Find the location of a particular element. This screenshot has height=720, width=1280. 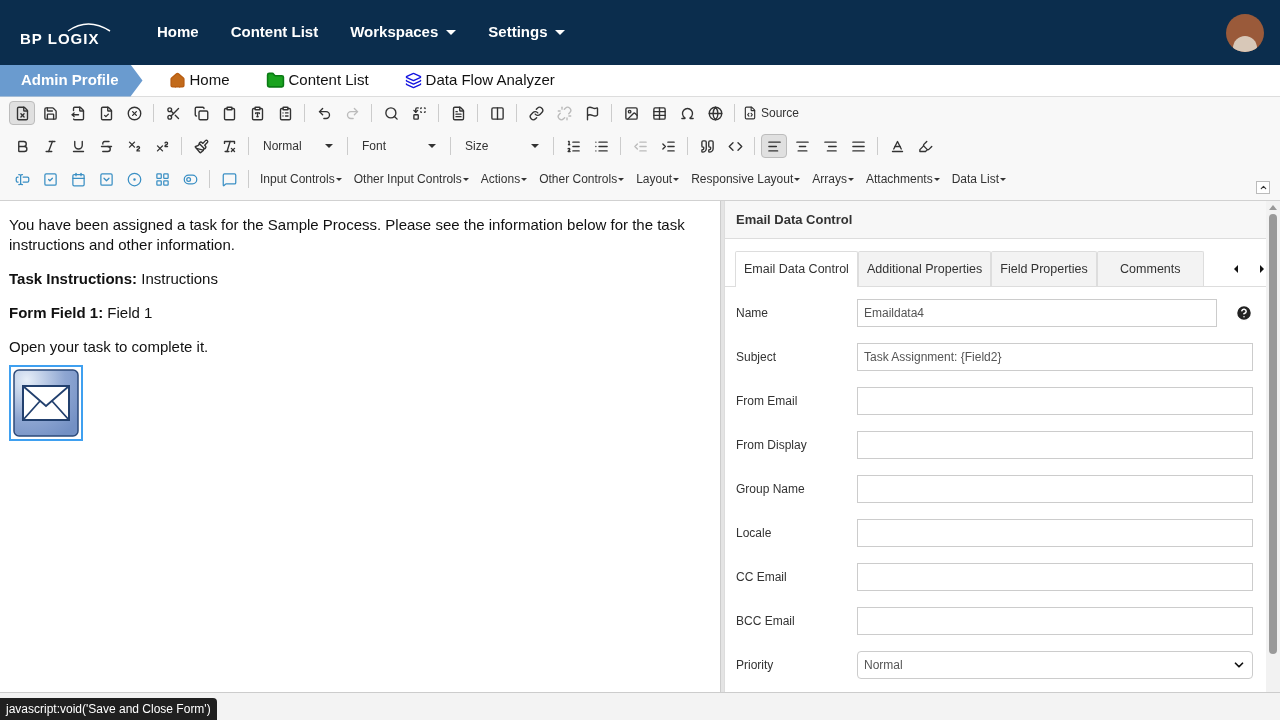

save-close-button is located at coordinates (22, 113).